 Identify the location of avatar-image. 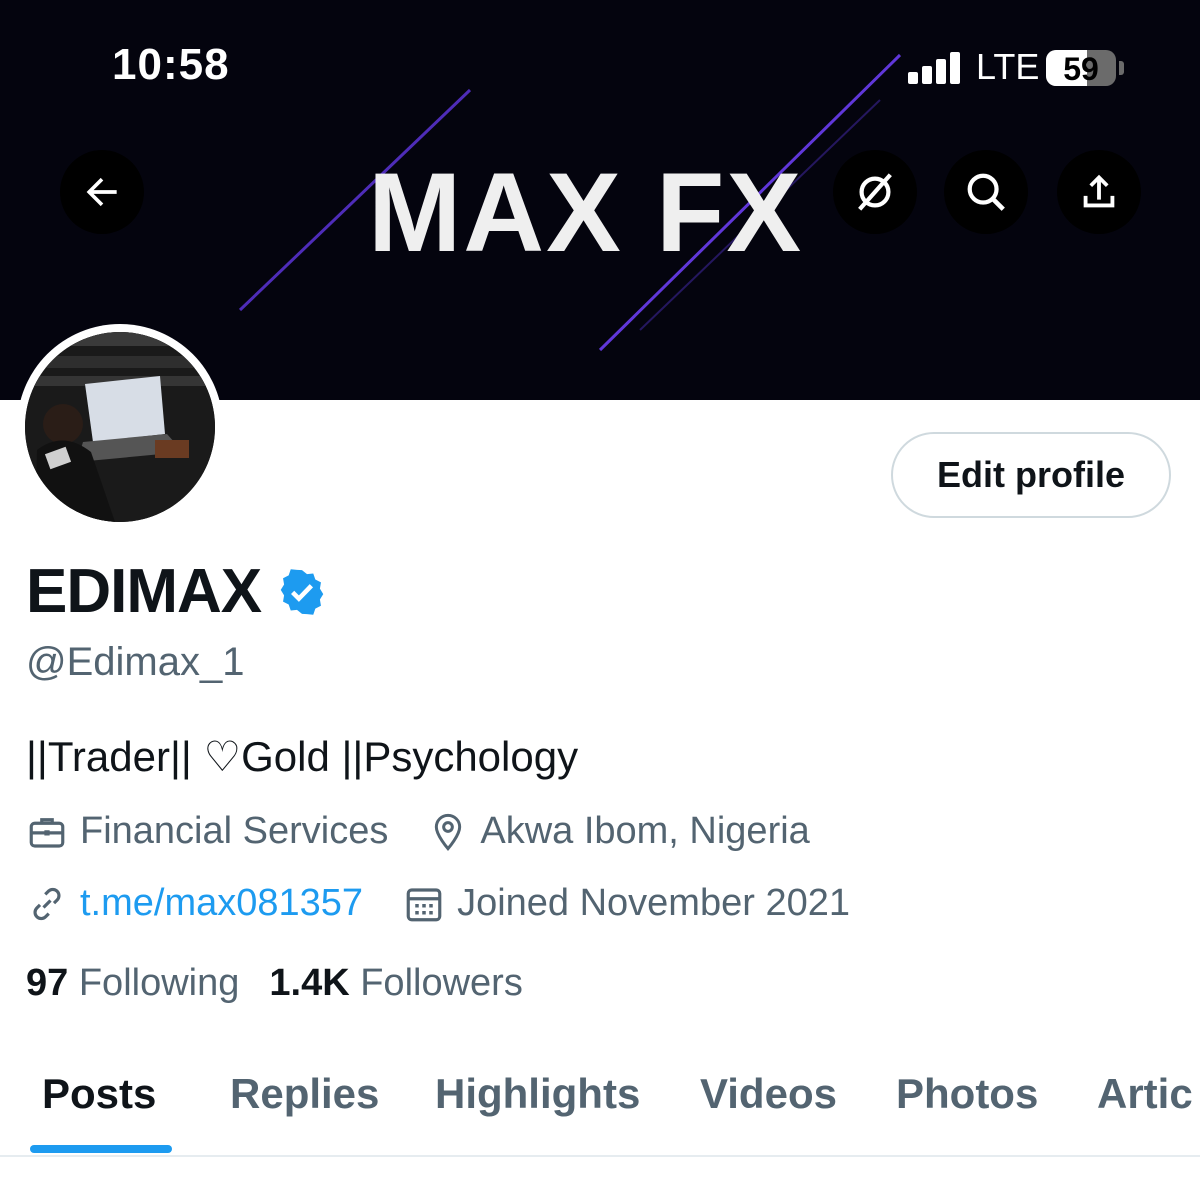
(120, 427).